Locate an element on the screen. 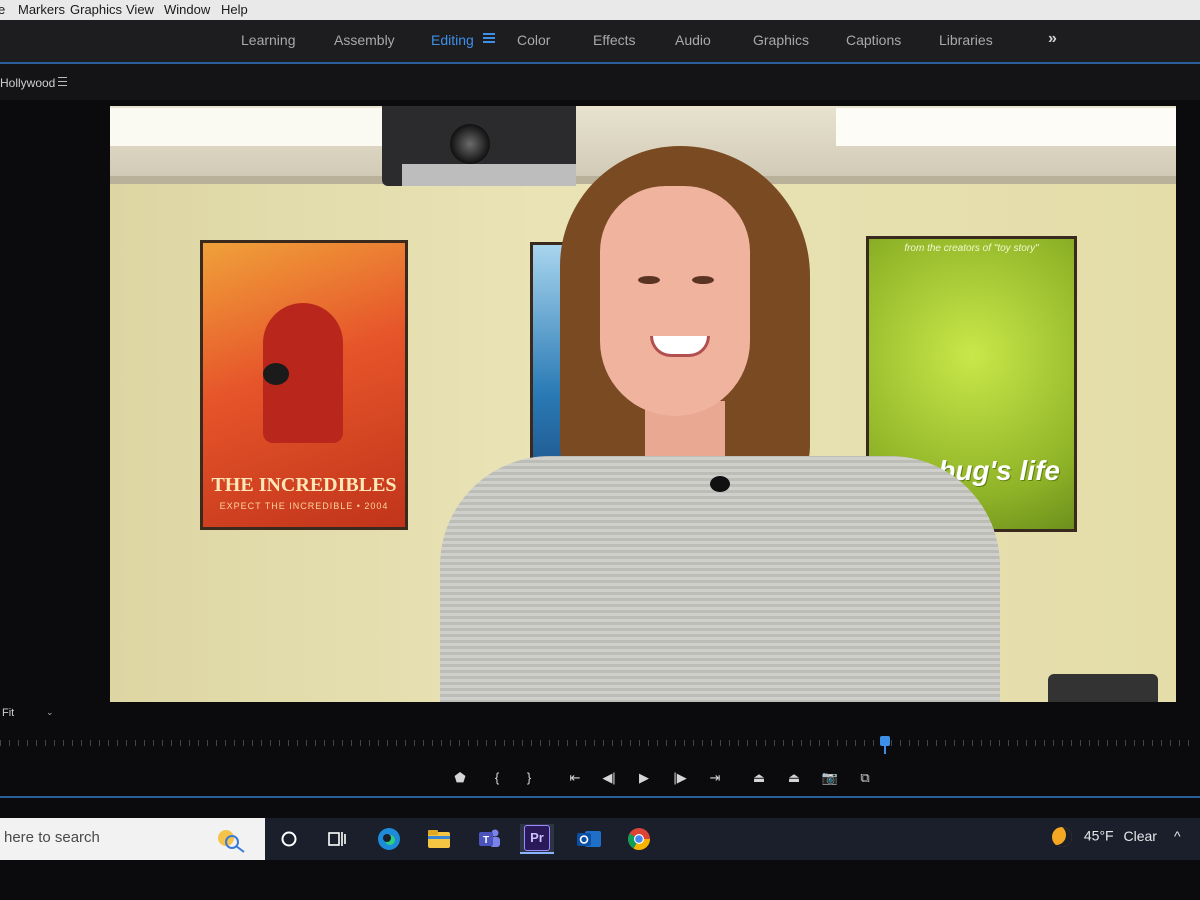  poster-tagline: EXPECT THE INCREDIBLE • 2004 is located at coordinates (304, 506).